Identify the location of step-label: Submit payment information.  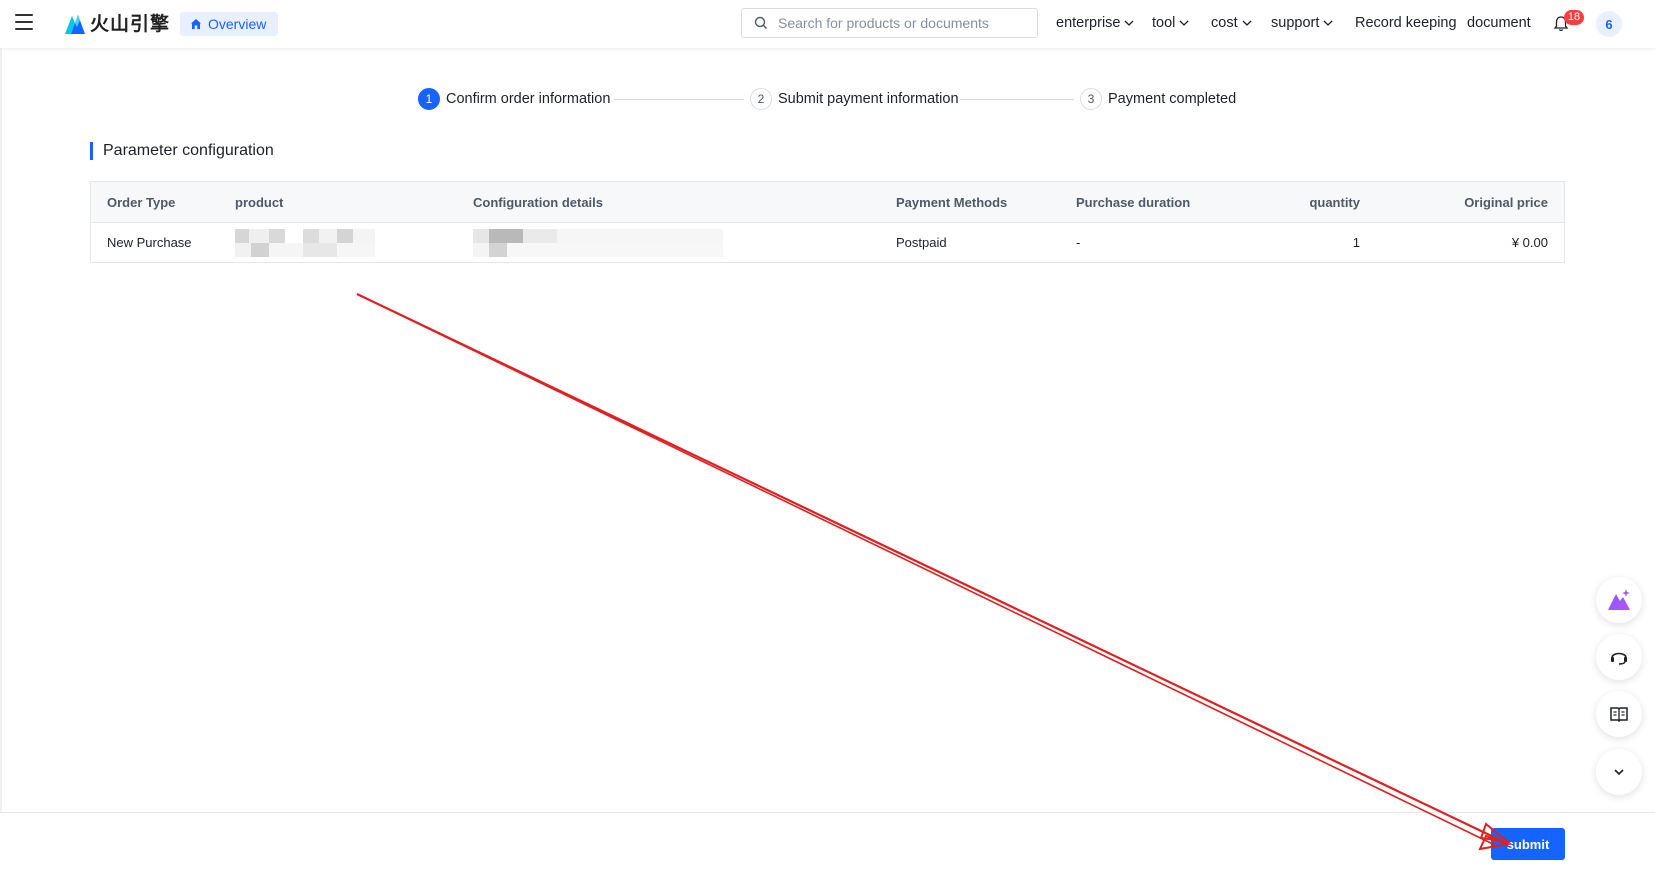
(868, 99).